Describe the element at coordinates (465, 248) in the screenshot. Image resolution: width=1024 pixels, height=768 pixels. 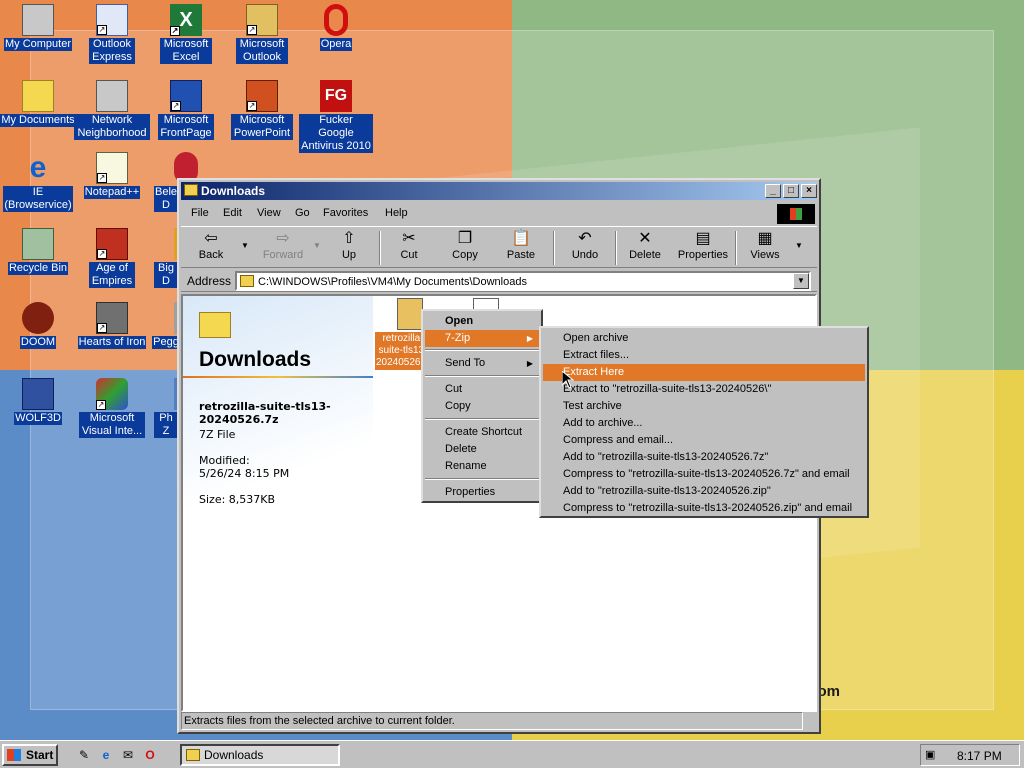
I see `copy-button: ❐ Copy` at that location.